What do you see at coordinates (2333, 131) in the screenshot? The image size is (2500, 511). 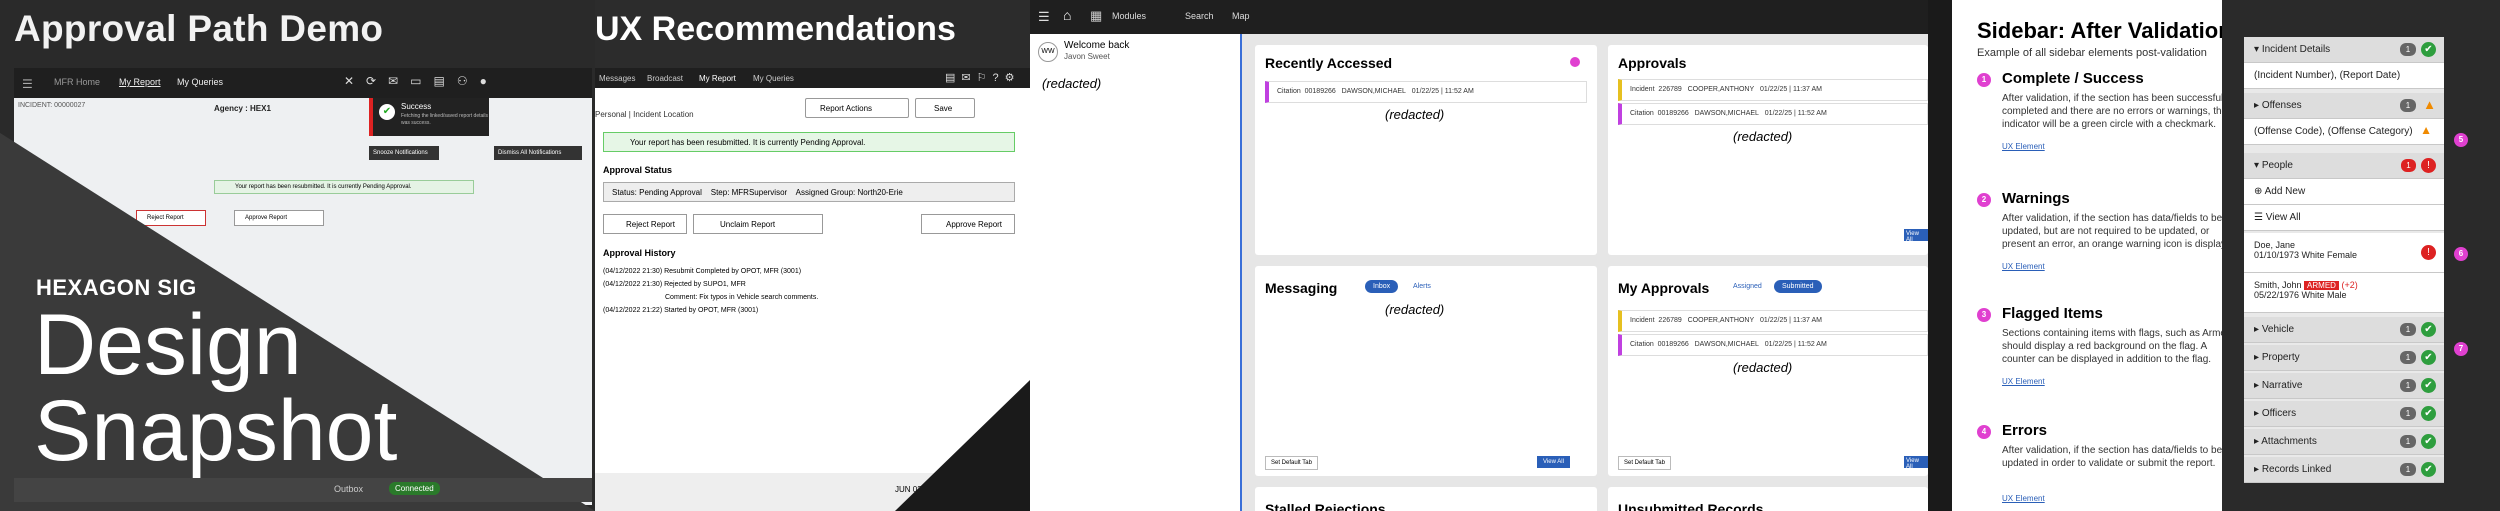 I see `offense-summary-text: (Offense Code), (Offense Category)` at bounding box center [2333, 131].